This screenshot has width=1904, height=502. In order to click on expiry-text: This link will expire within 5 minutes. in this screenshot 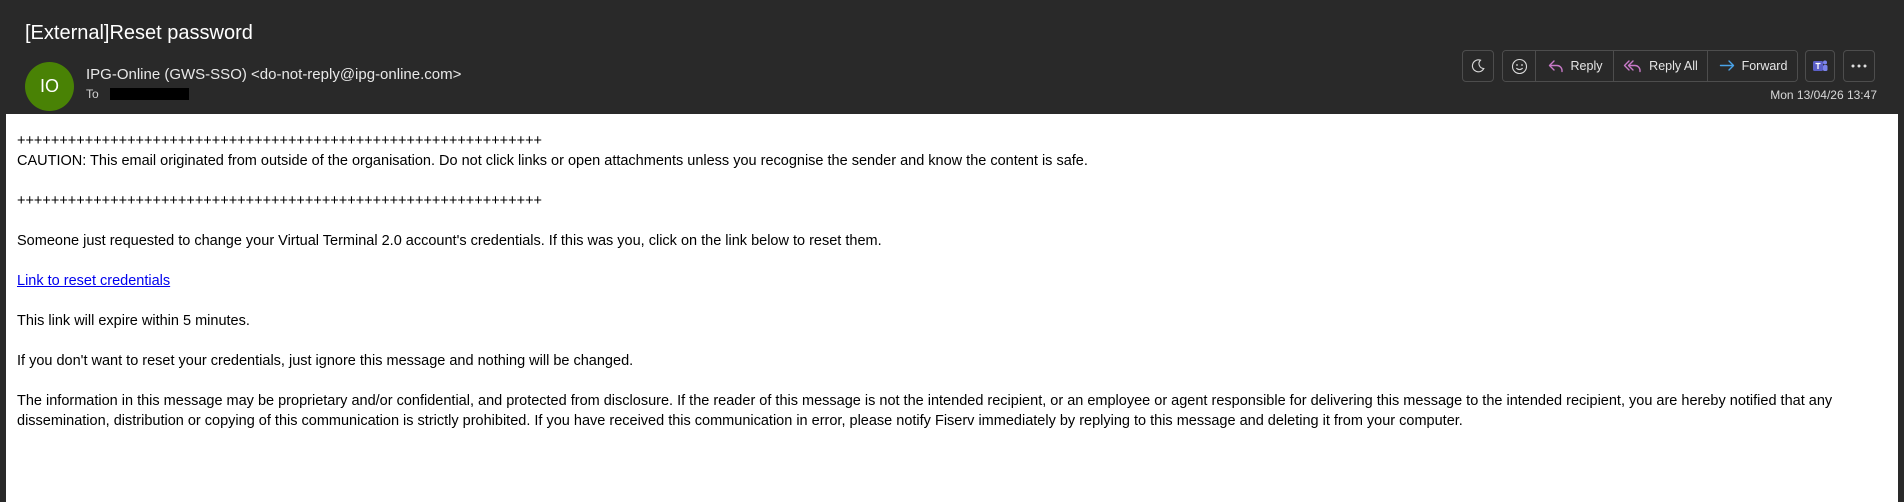, I will do `click(133, 321)`.